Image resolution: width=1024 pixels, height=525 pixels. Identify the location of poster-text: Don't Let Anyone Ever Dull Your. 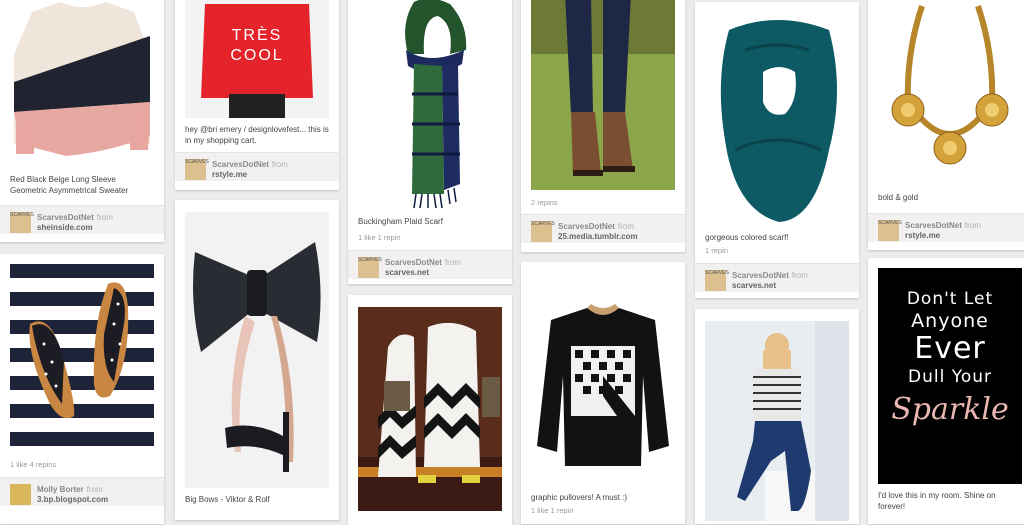
(950, 328).